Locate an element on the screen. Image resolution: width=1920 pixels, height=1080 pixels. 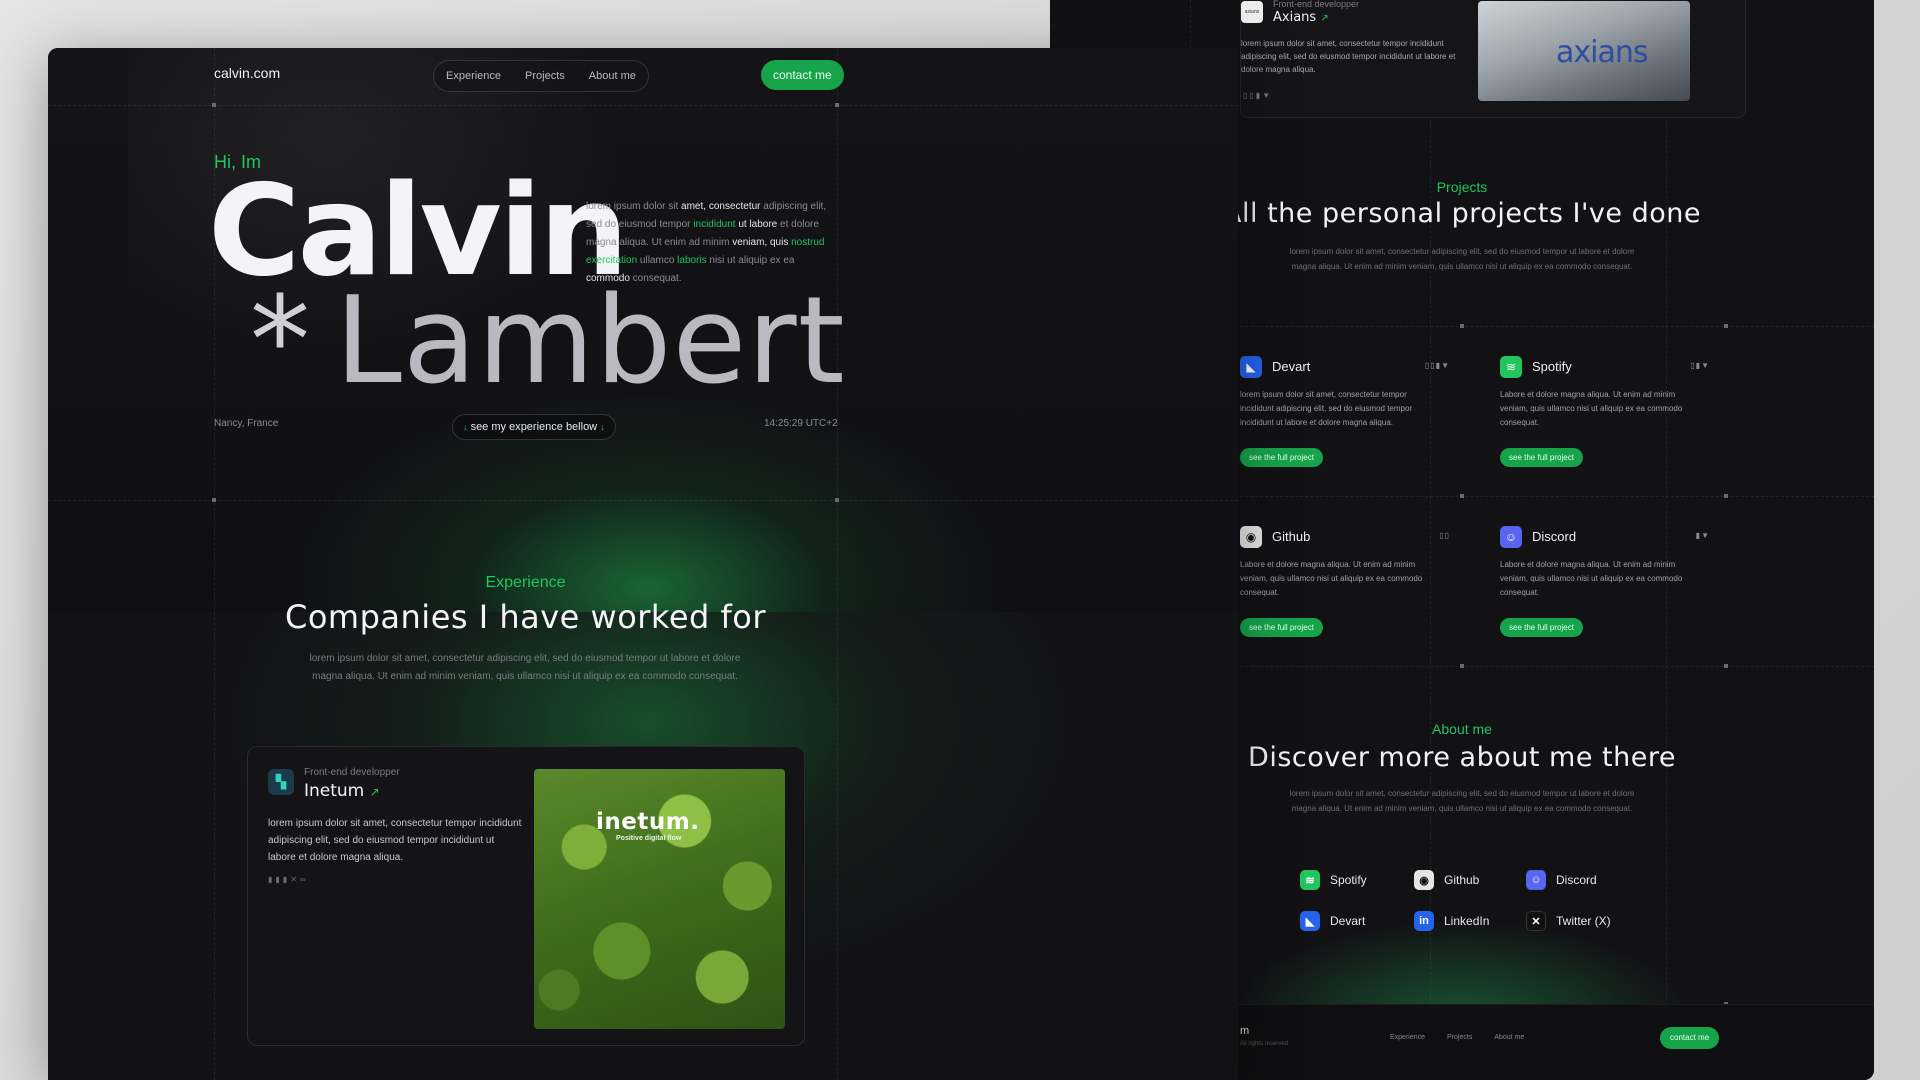
social-link-github: ◉ Github is located at coordinates (1446, 880).